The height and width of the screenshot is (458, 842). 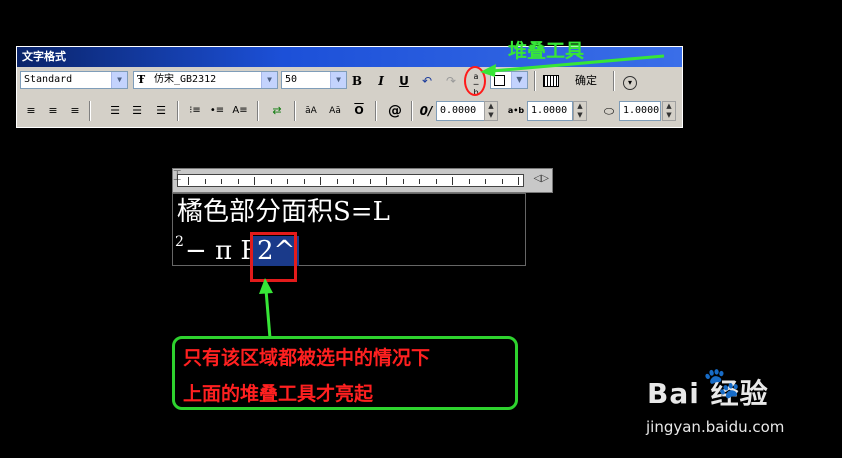 What do you see at coordinates (722, 383) in the screenshot?
I see `paw-logo-icon: 🐾` at bounding box center [722, 383].